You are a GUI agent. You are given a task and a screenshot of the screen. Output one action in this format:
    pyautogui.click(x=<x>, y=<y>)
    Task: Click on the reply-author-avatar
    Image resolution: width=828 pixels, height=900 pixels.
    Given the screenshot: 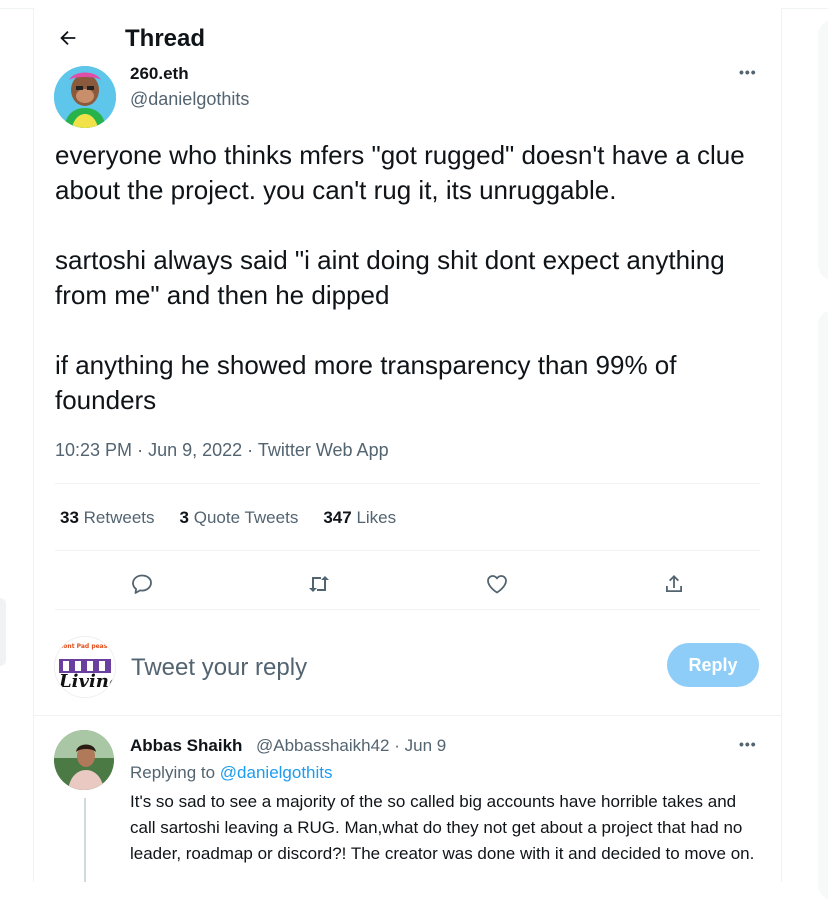 What is the action you would take?
    pyautogui.click(x=84, y=760)
    